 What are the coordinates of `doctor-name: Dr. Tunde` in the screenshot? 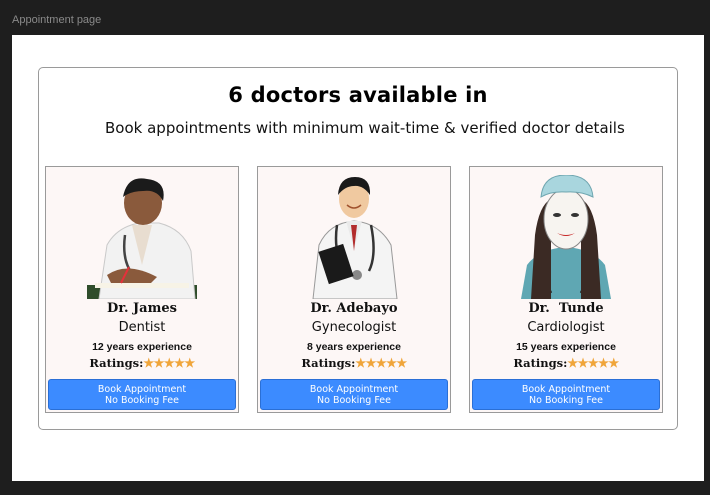 It's located at (566, 308).